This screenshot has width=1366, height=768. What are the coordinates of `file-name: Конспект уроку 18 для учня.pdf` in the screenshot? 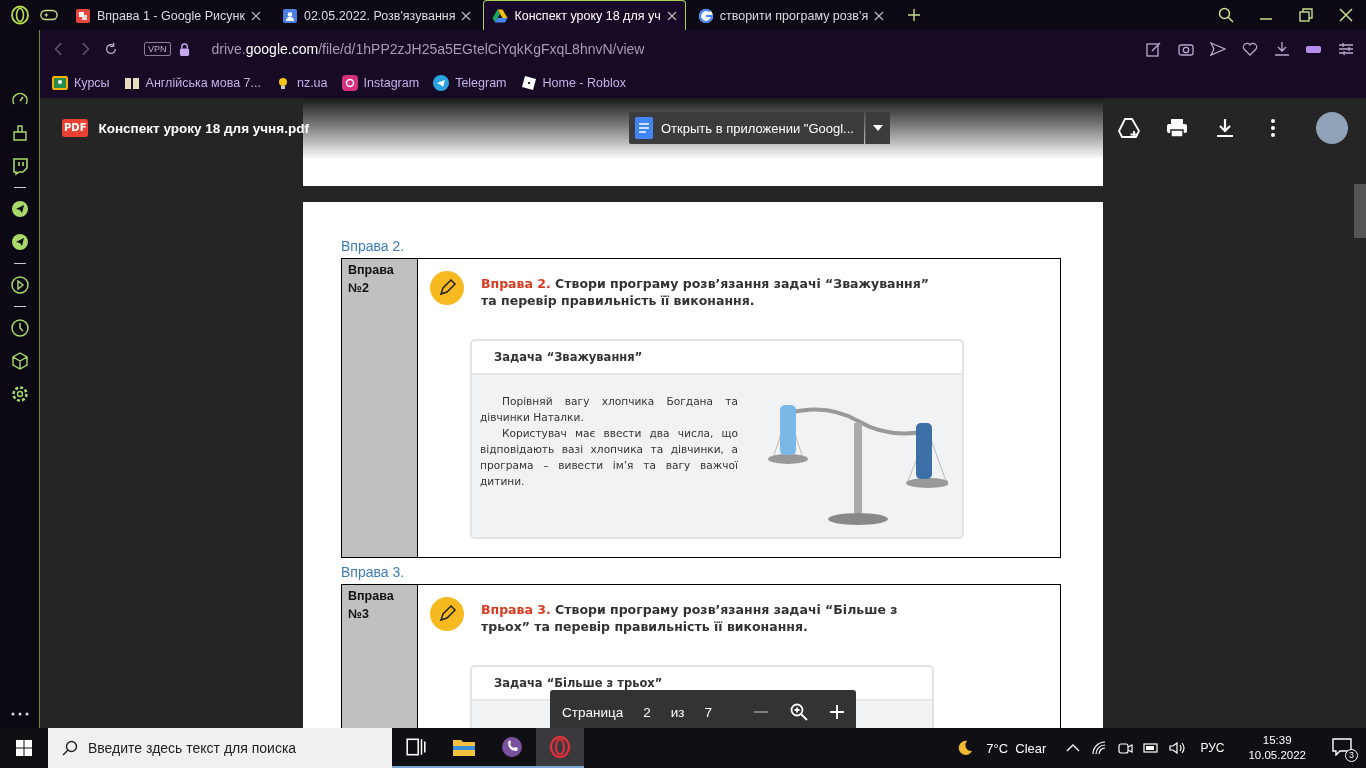 It's located at (203, 128).